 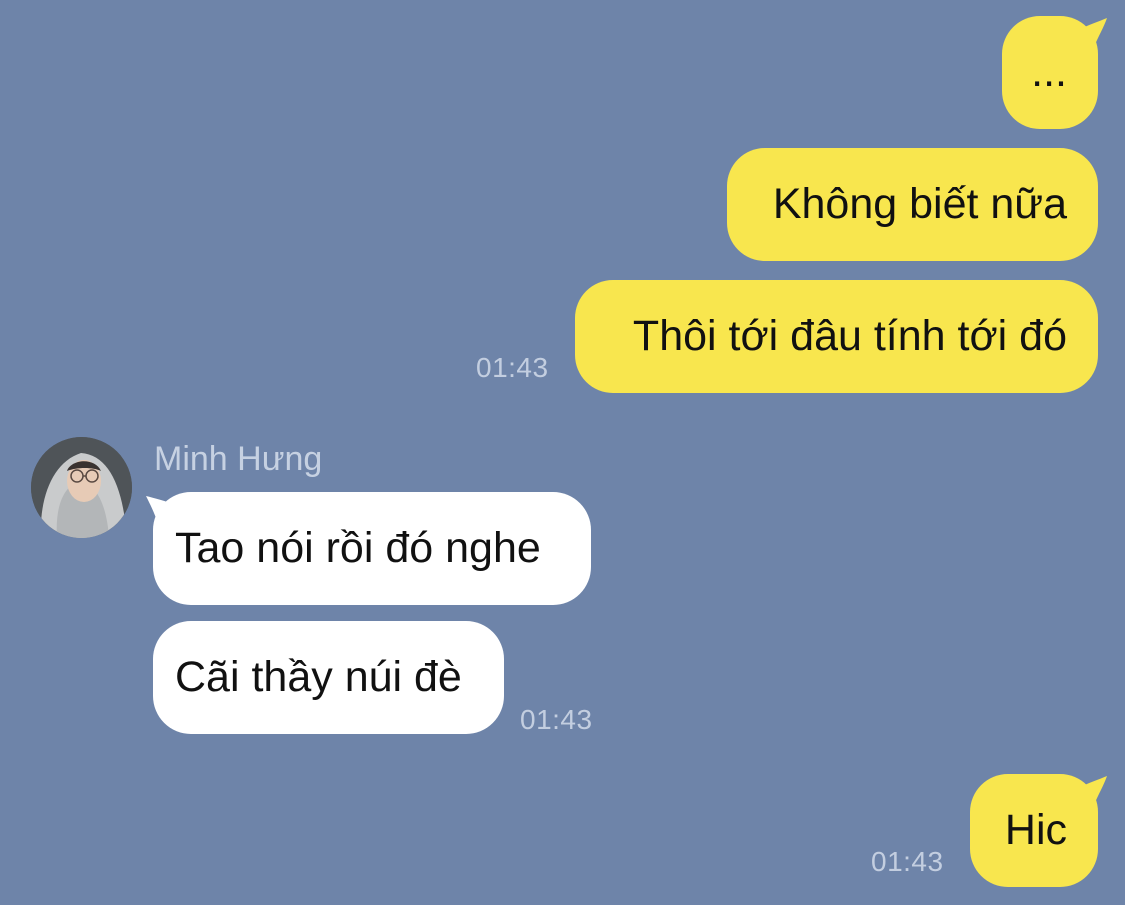 I want to click on message-text: Tao nói rồi đó nghe, so click(x=358, y=548).